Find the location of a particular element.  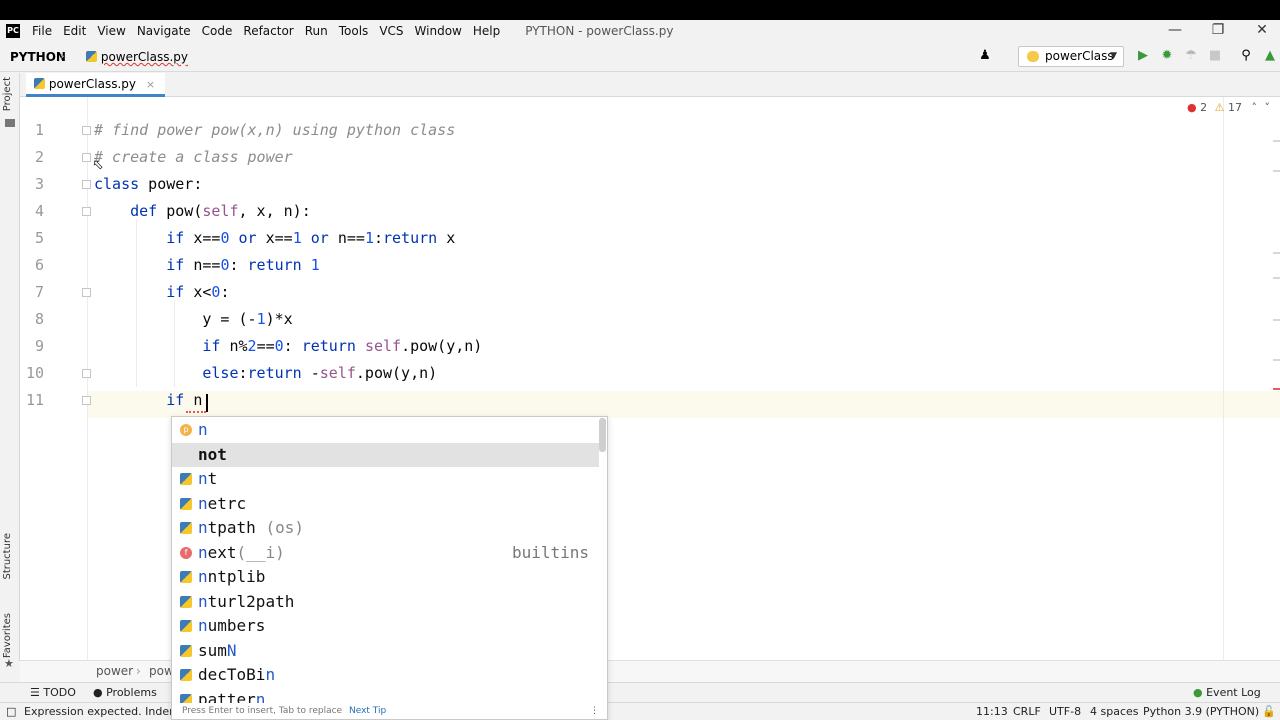

nav-project: PYTHON is located at coordinates (38, 57).